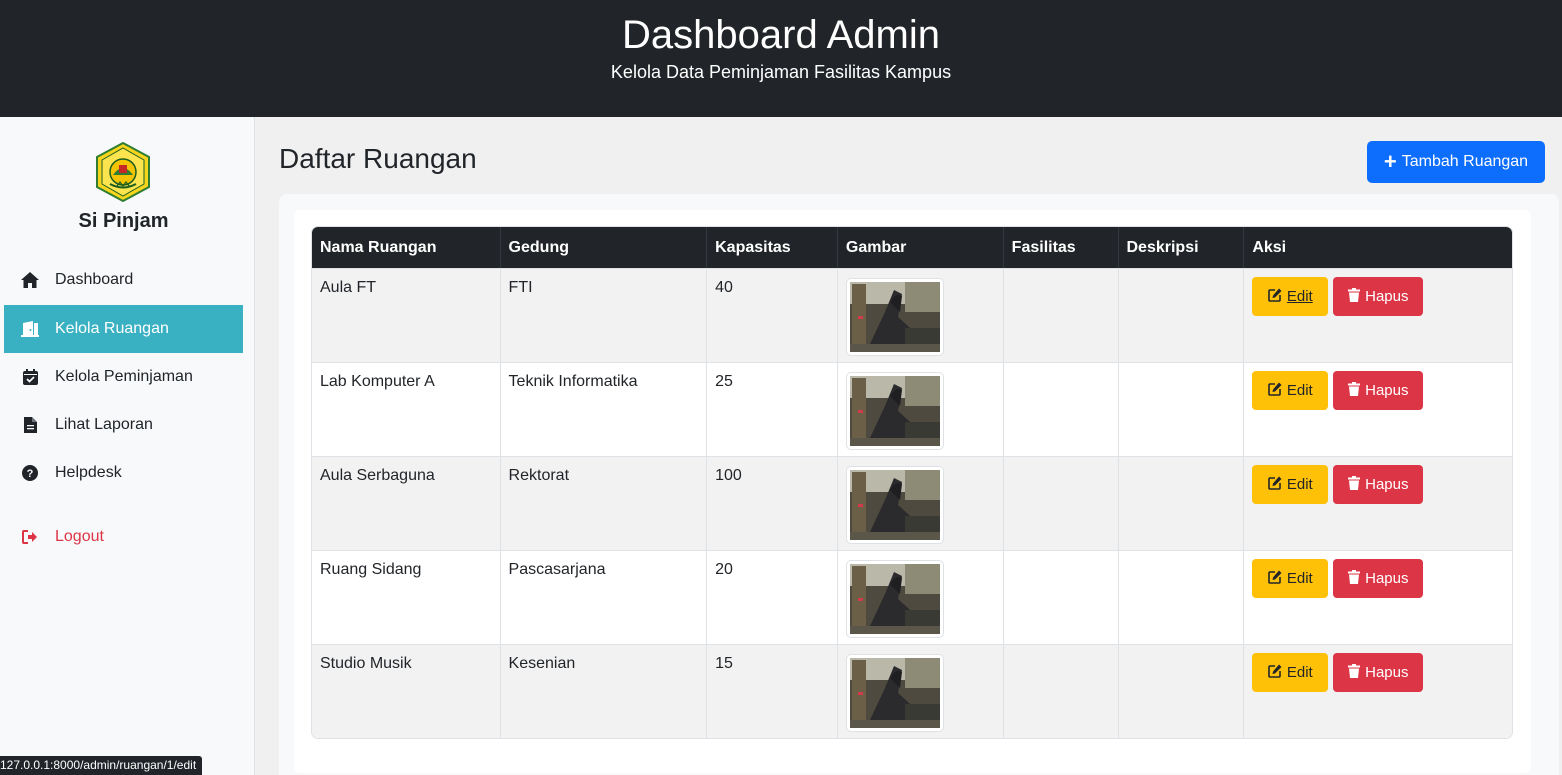 The height and width of the screenshot is (775, 1562). I want to click on sidebar-item-label: Logout, so click(79, 536).